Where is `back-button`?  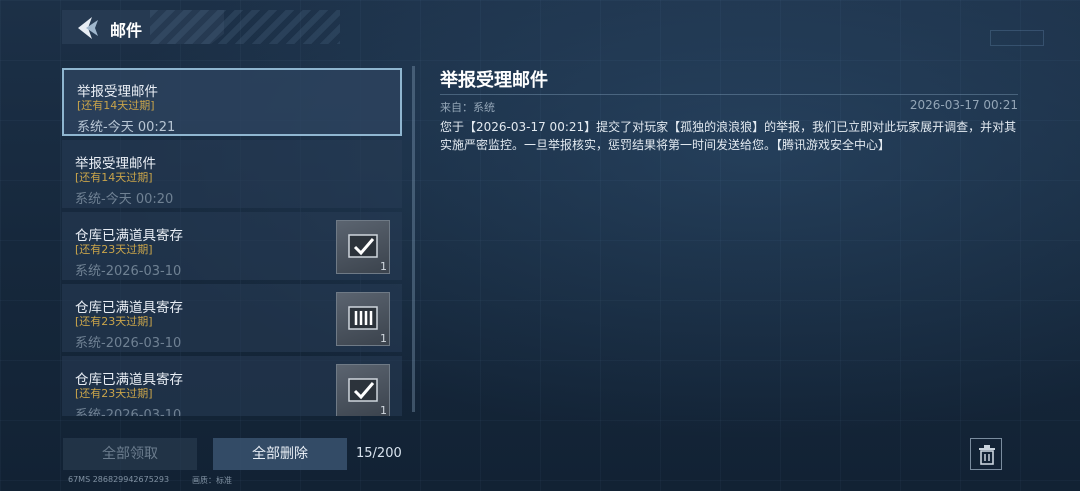
back-button is located at coordinates (86, 28).